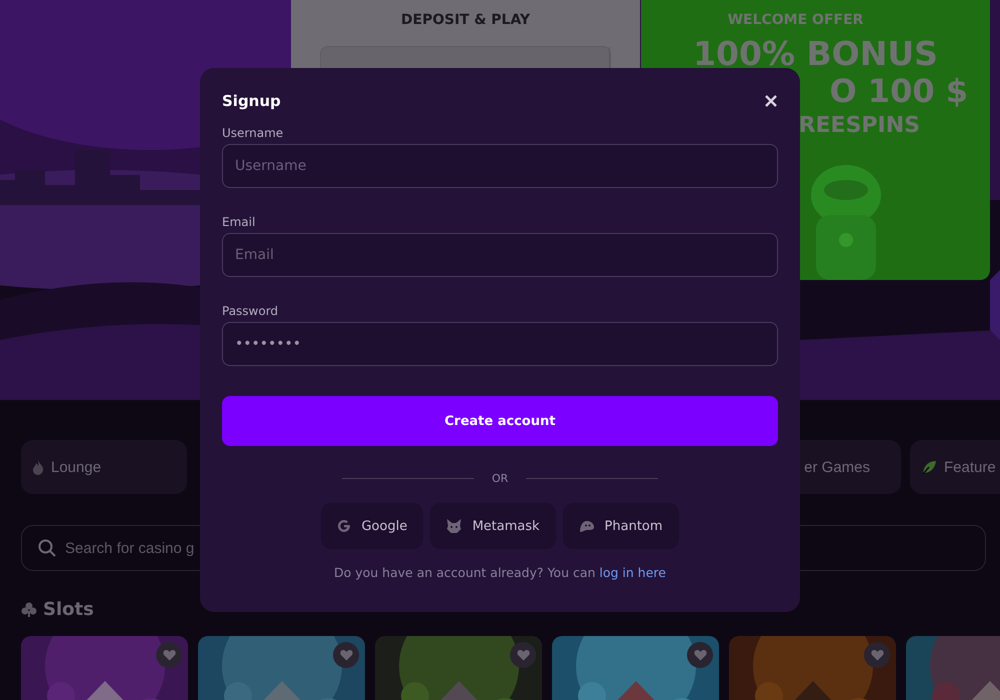 Image resolution: width=1000 pixels, height=700 pixels. What do you see at coordinates (68, 609) in the screenshot?
I see `section-title: Slots` at bounding box center [68, 609].